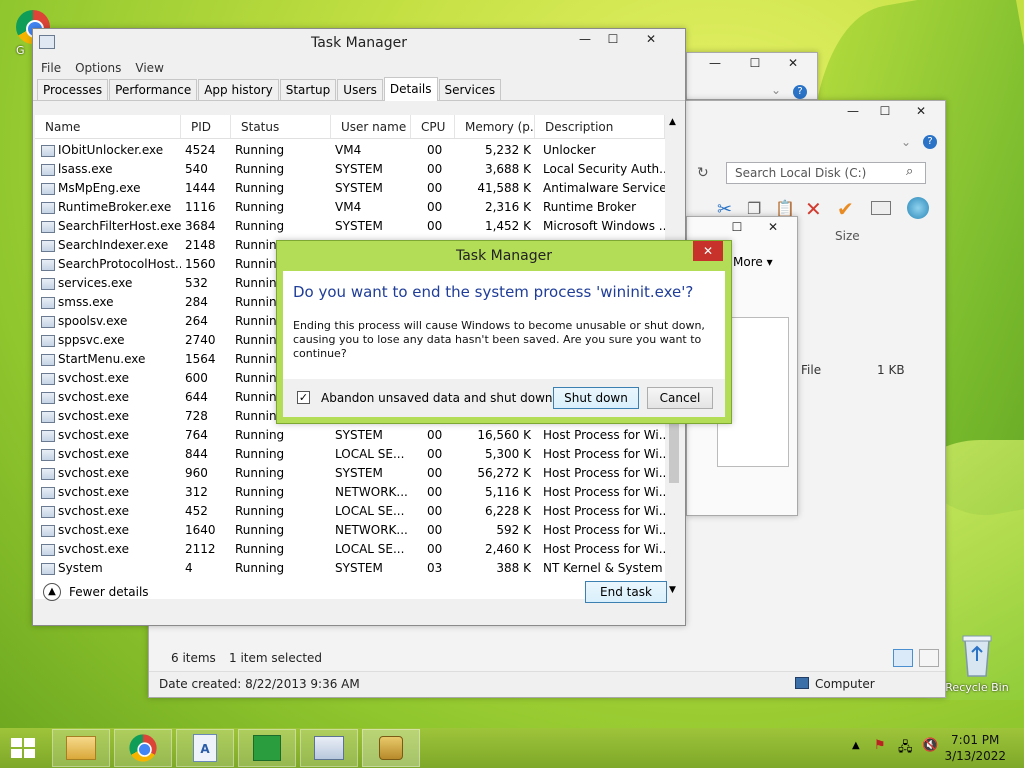 The image size is (1024, 768). Describe the element at coordinates (504, 256) in the screenshot. I see `dialog-title-bar: Task Manager ✕` at that location.